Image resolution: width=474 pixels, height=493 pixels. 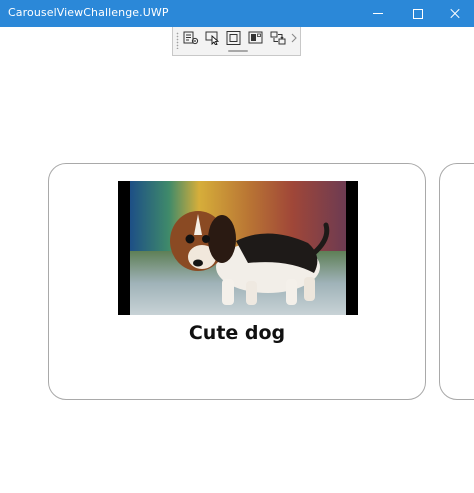 I want to click on select-element-icon, so click(x=213, y=38).